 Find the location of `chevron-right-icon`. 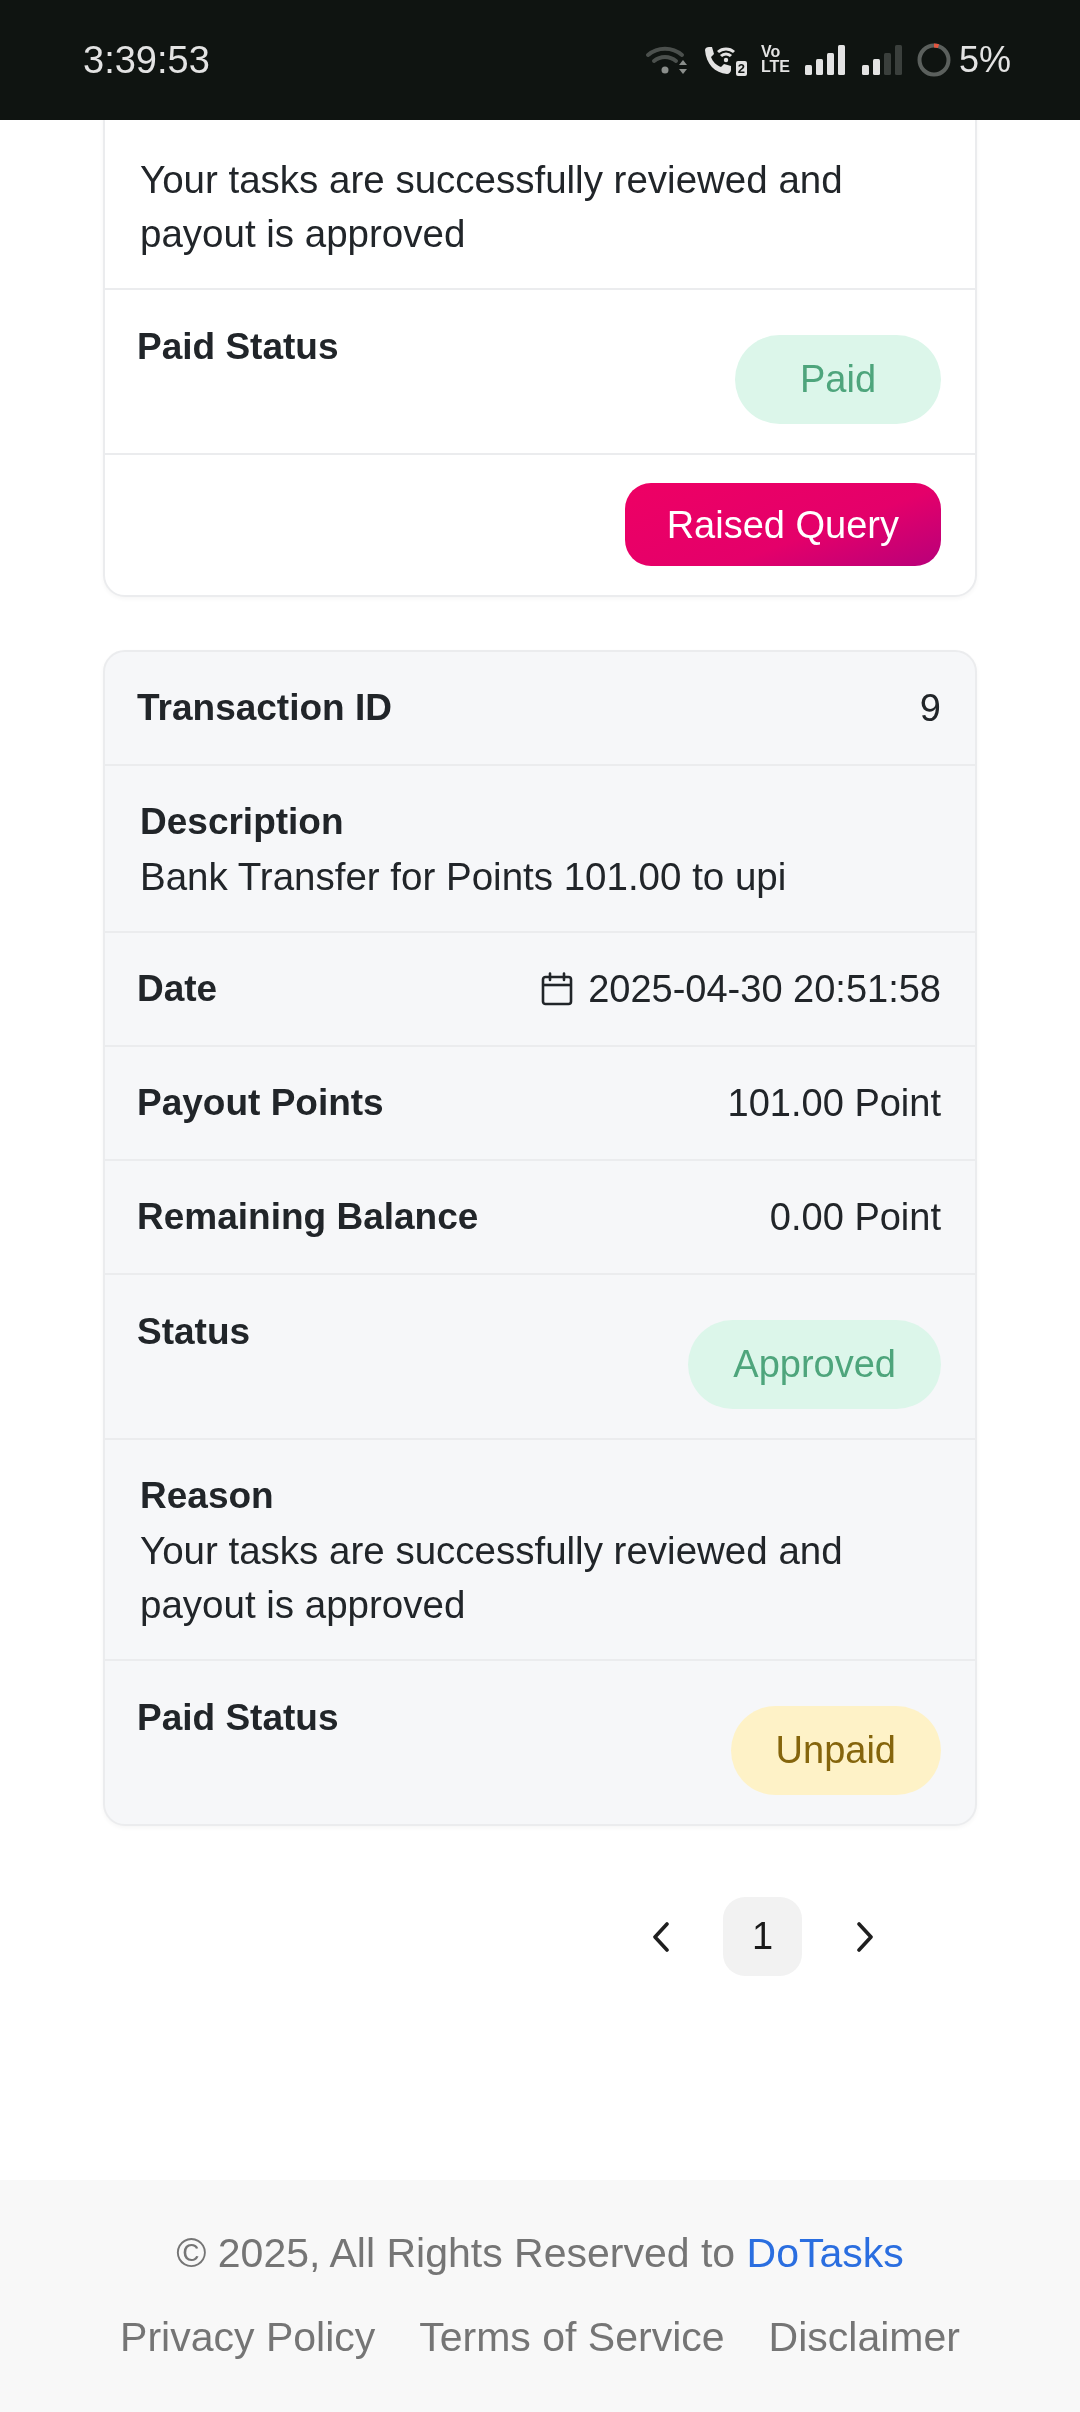

chevron-right-icon is located at coordinates (864, 1936).